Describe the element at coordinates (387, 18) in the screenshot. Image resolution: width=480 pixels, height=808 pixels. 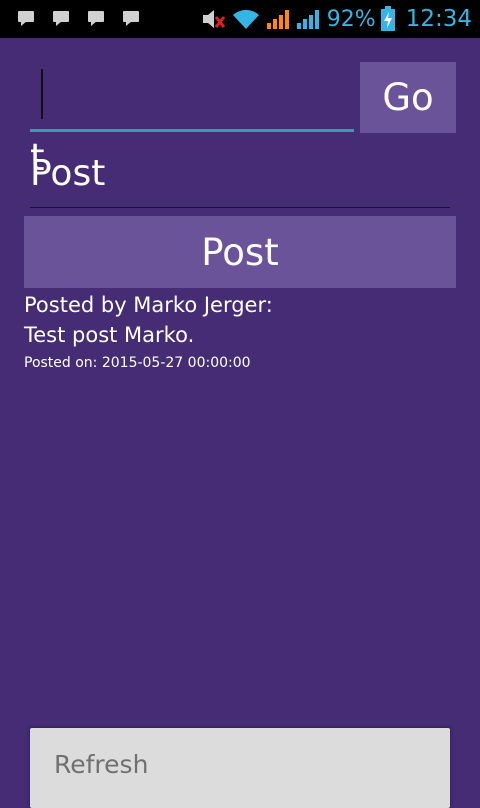
I see `battery-charging-icon` at that location.